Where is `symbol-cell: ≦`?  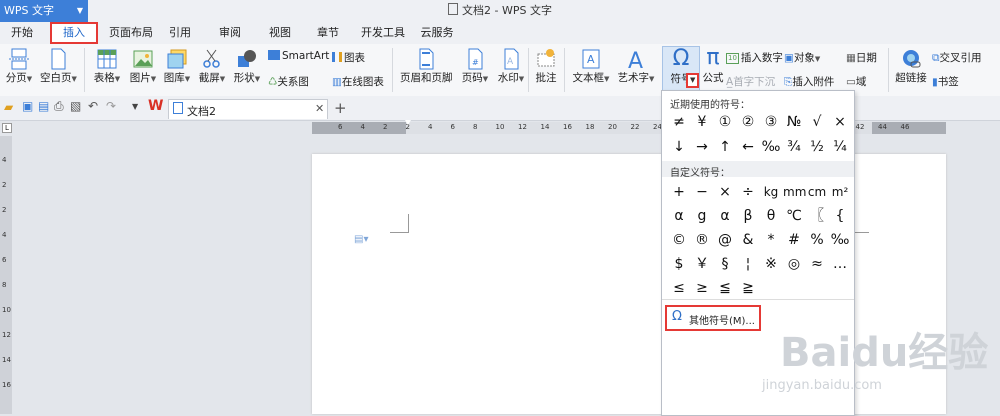 symbol-cell: ≦ is located at coordinates (725, 288).